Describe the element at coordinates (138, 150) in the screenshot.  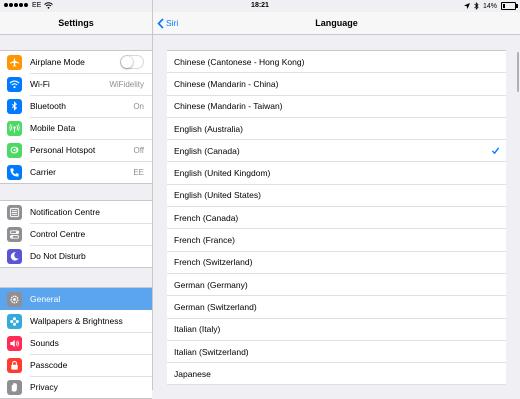
I see `sidebar-item-value: Off` at that location.